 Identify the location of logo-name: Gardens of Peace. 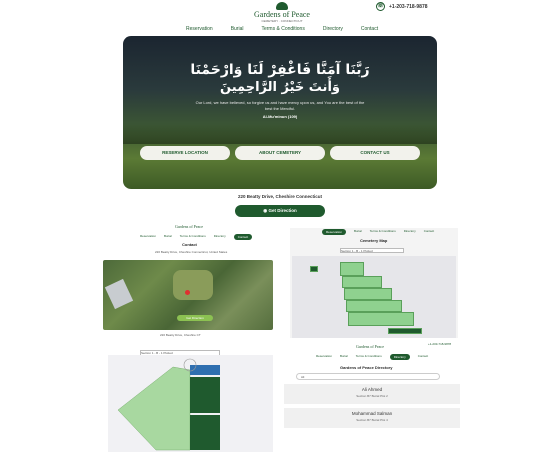
(282, 14).